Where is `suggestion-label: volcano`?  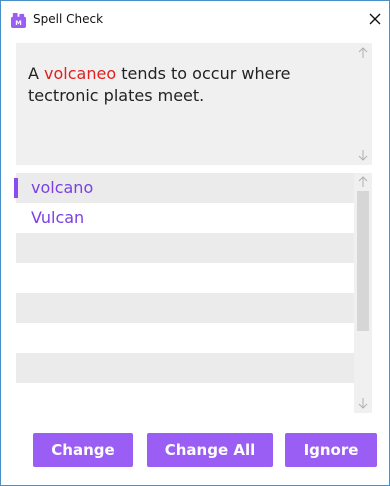 suggestion-label: volcano is located at coordinates (62, 187).